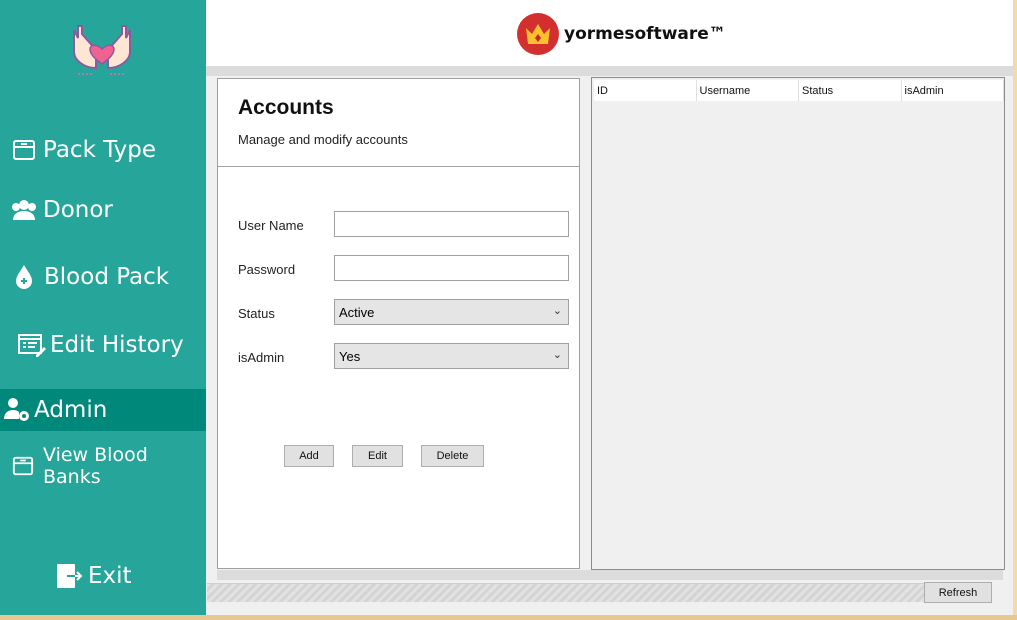 The height and width of the screenshot is (620, 1017). I want to click on header: yormesoftware™, so click(609, 33).